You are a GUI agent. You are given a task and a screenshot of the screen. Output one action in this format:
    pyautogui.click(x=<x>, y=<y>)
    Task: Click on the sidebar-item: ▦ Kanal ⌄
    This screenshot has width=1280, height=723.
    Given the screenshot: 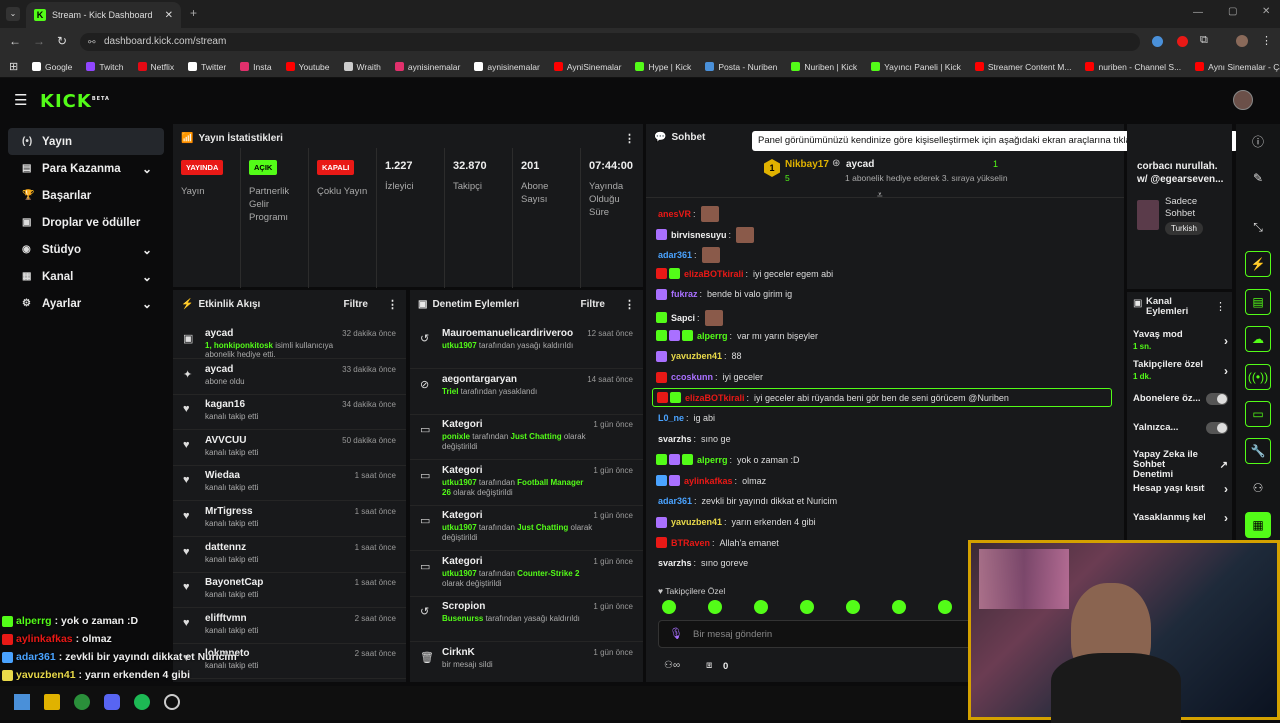 What is the action you would take?
    pyautogui.click(x=86, y=276)
    